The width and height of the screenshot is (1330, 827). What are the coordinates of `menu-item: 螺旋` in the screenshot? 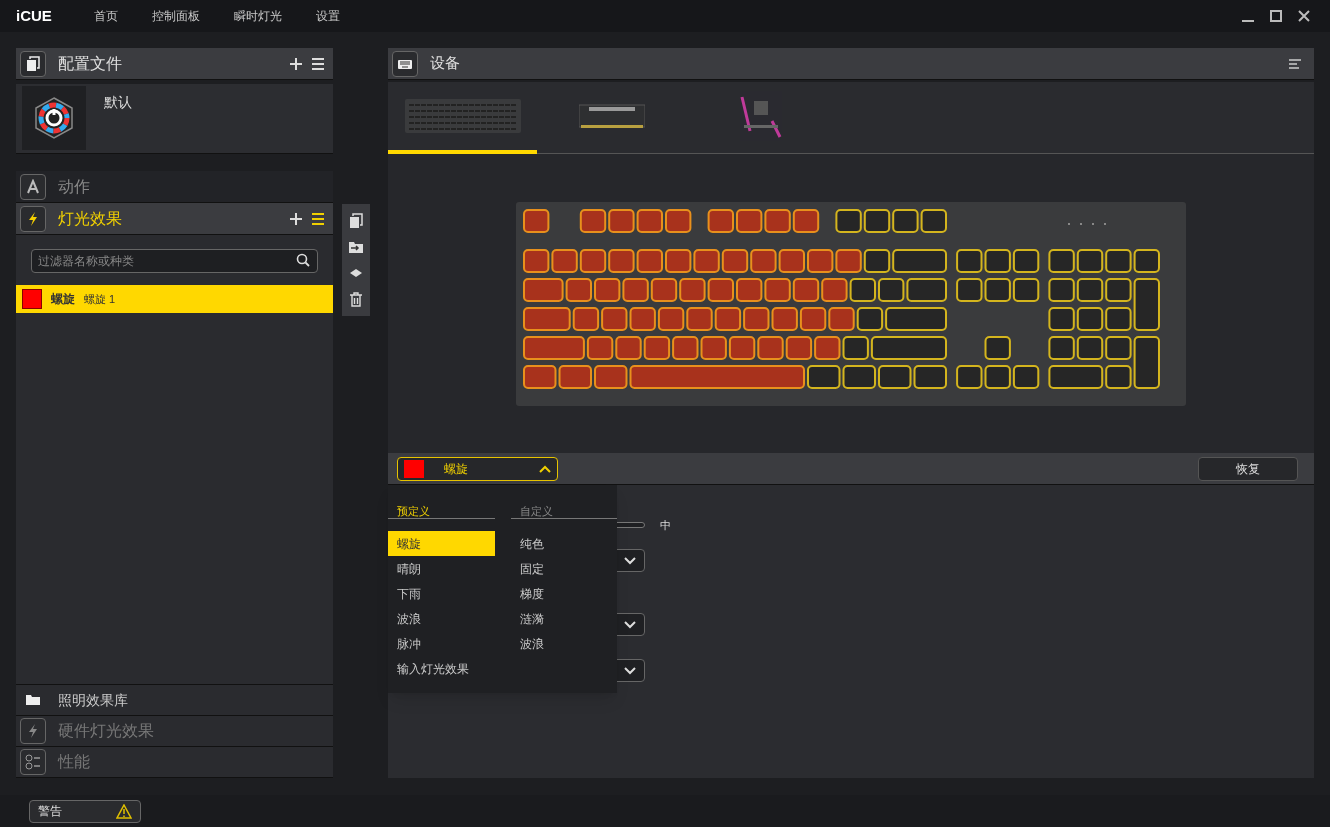 It's located at (441, 543).